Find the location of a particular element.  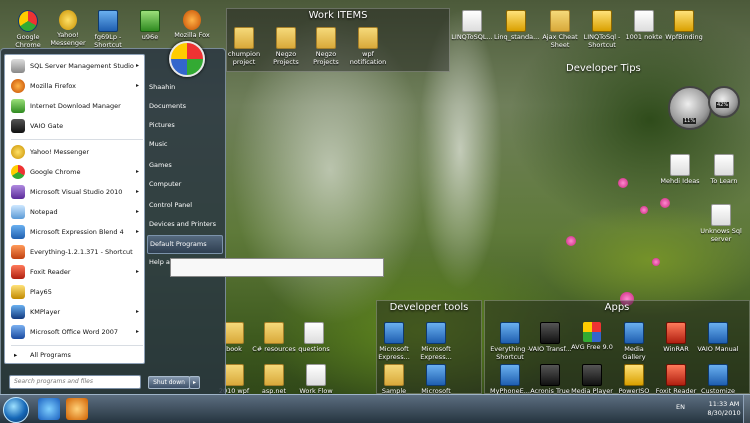

program-everything: Everything-1.2.1.371 - Shortcut is located at coordinates (76, 252).